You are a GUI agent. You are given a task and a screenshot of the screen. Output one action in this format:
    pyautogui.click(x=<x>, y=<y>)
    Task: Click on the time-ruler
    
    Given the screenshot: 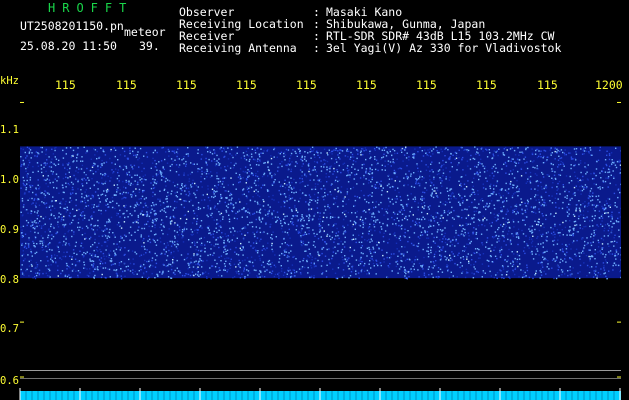 What is the action you would take?
    pyautogui.click(x=320, y=394)
    